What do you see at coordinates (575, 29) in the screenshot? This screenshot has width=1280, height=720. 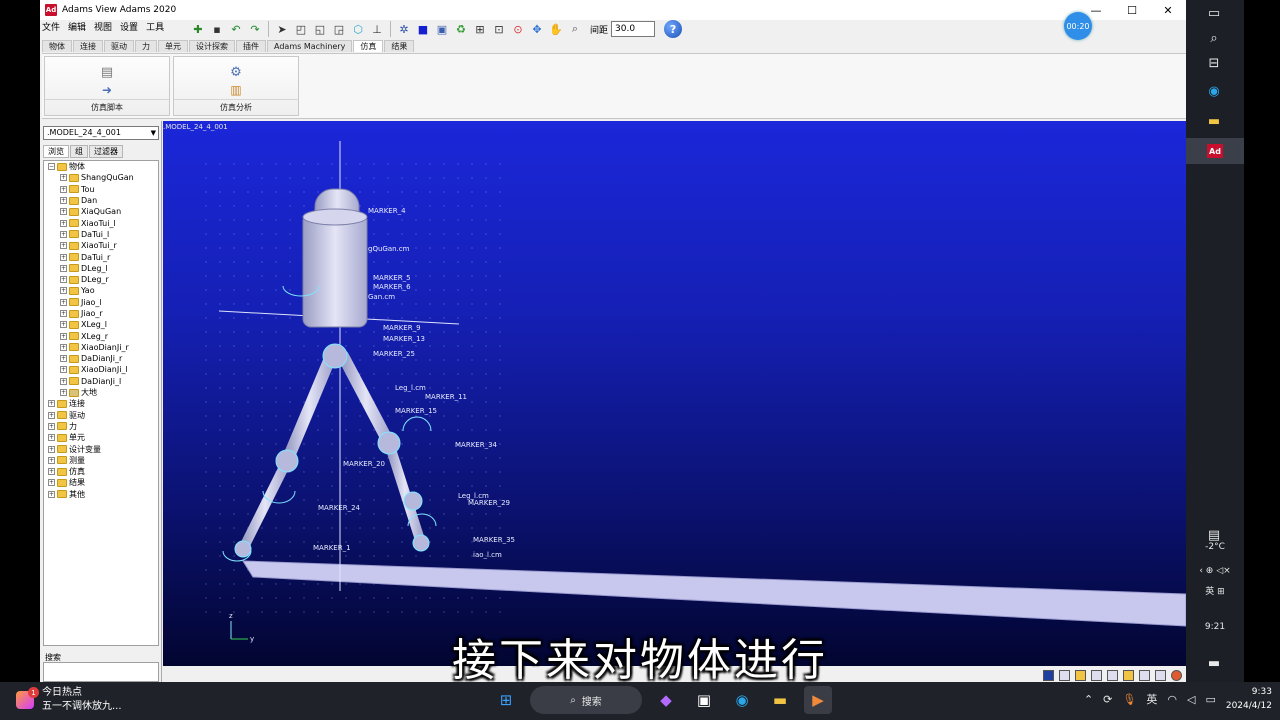 I see `zoom-icon: ⌕` at bounding box center [575, 29].